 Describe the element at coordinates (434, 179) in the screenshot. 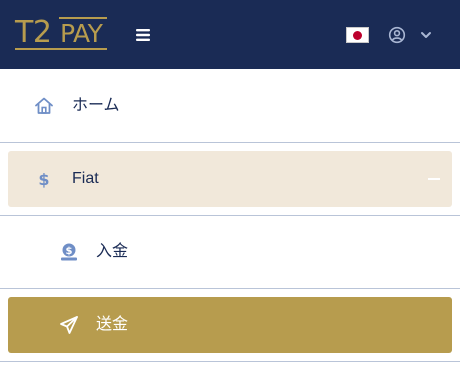

I see `collapse-icon` at that location.